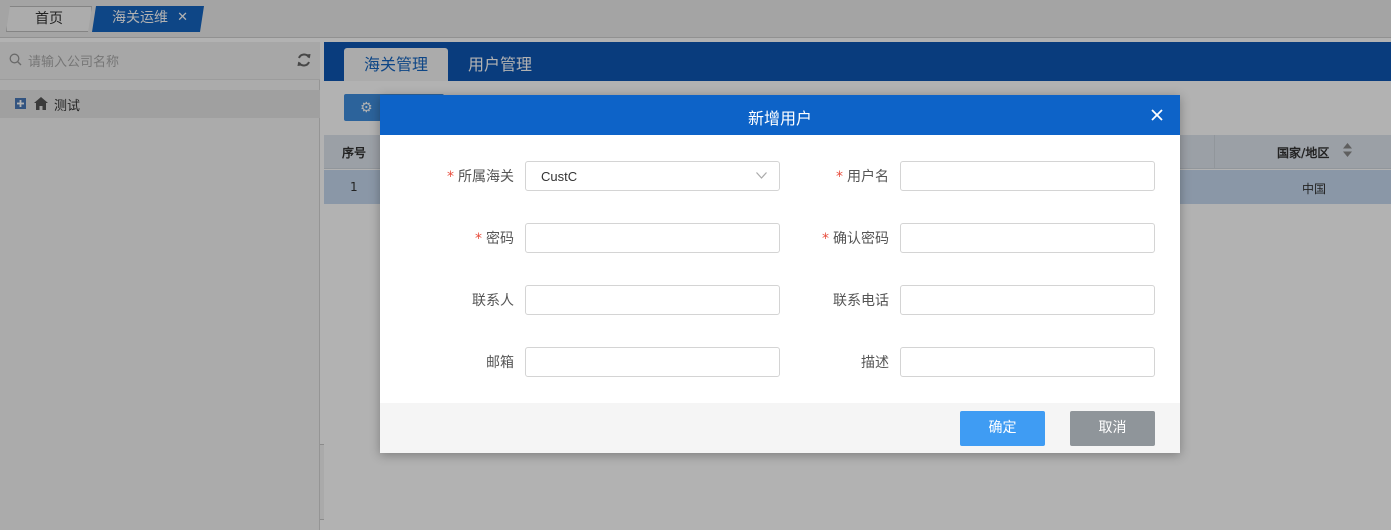  Describe the element at coordinates (779, 118) in the screenshot. I see `dialog-title: 新增用户` at that location.